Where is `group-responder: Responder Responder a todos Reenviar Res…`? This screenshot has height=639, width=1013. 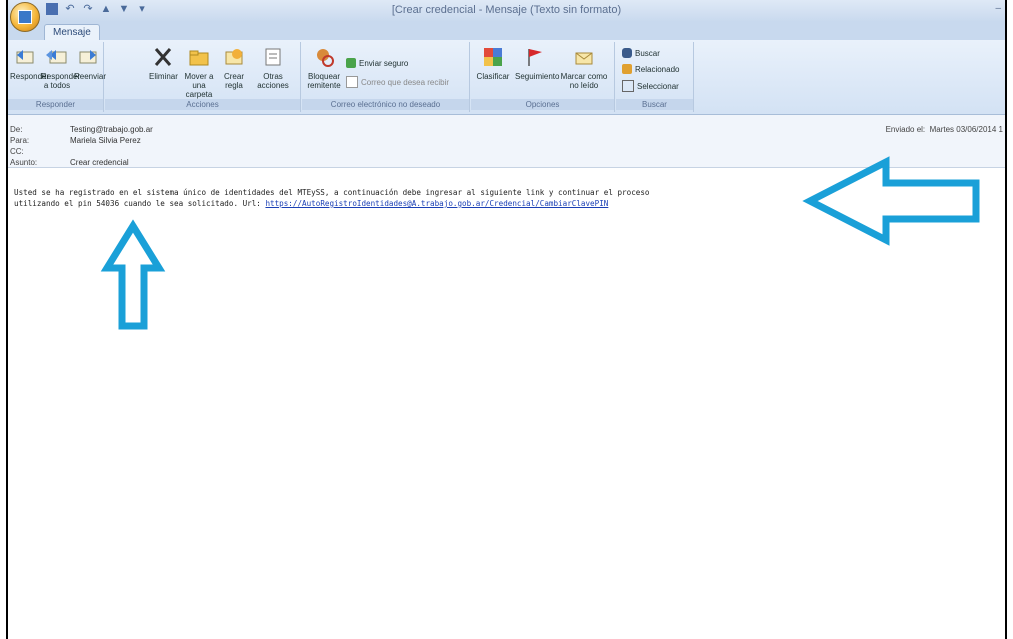 group-responder: Responder Responder a todos Reenviar Res… is located at coordinates (57, 77).